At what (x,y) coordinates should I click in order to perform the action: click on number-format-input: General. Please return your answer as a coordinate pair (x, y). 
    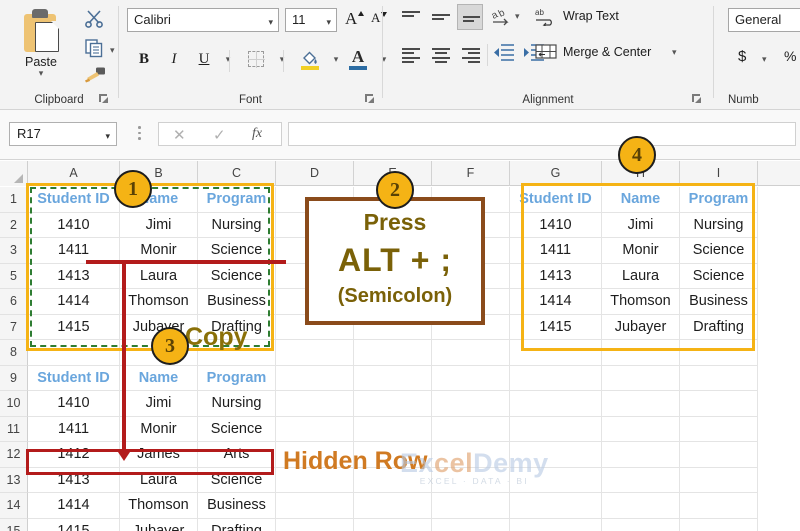
    Looking at the image, I should click on (764, 20).